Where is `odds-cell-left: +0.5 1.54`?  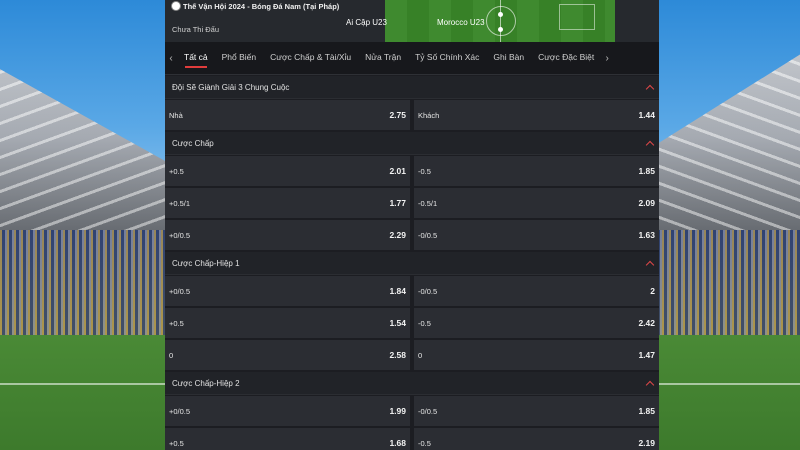
odds-cell-left: +0.5 1.54 is located at coordinates (287, 323).